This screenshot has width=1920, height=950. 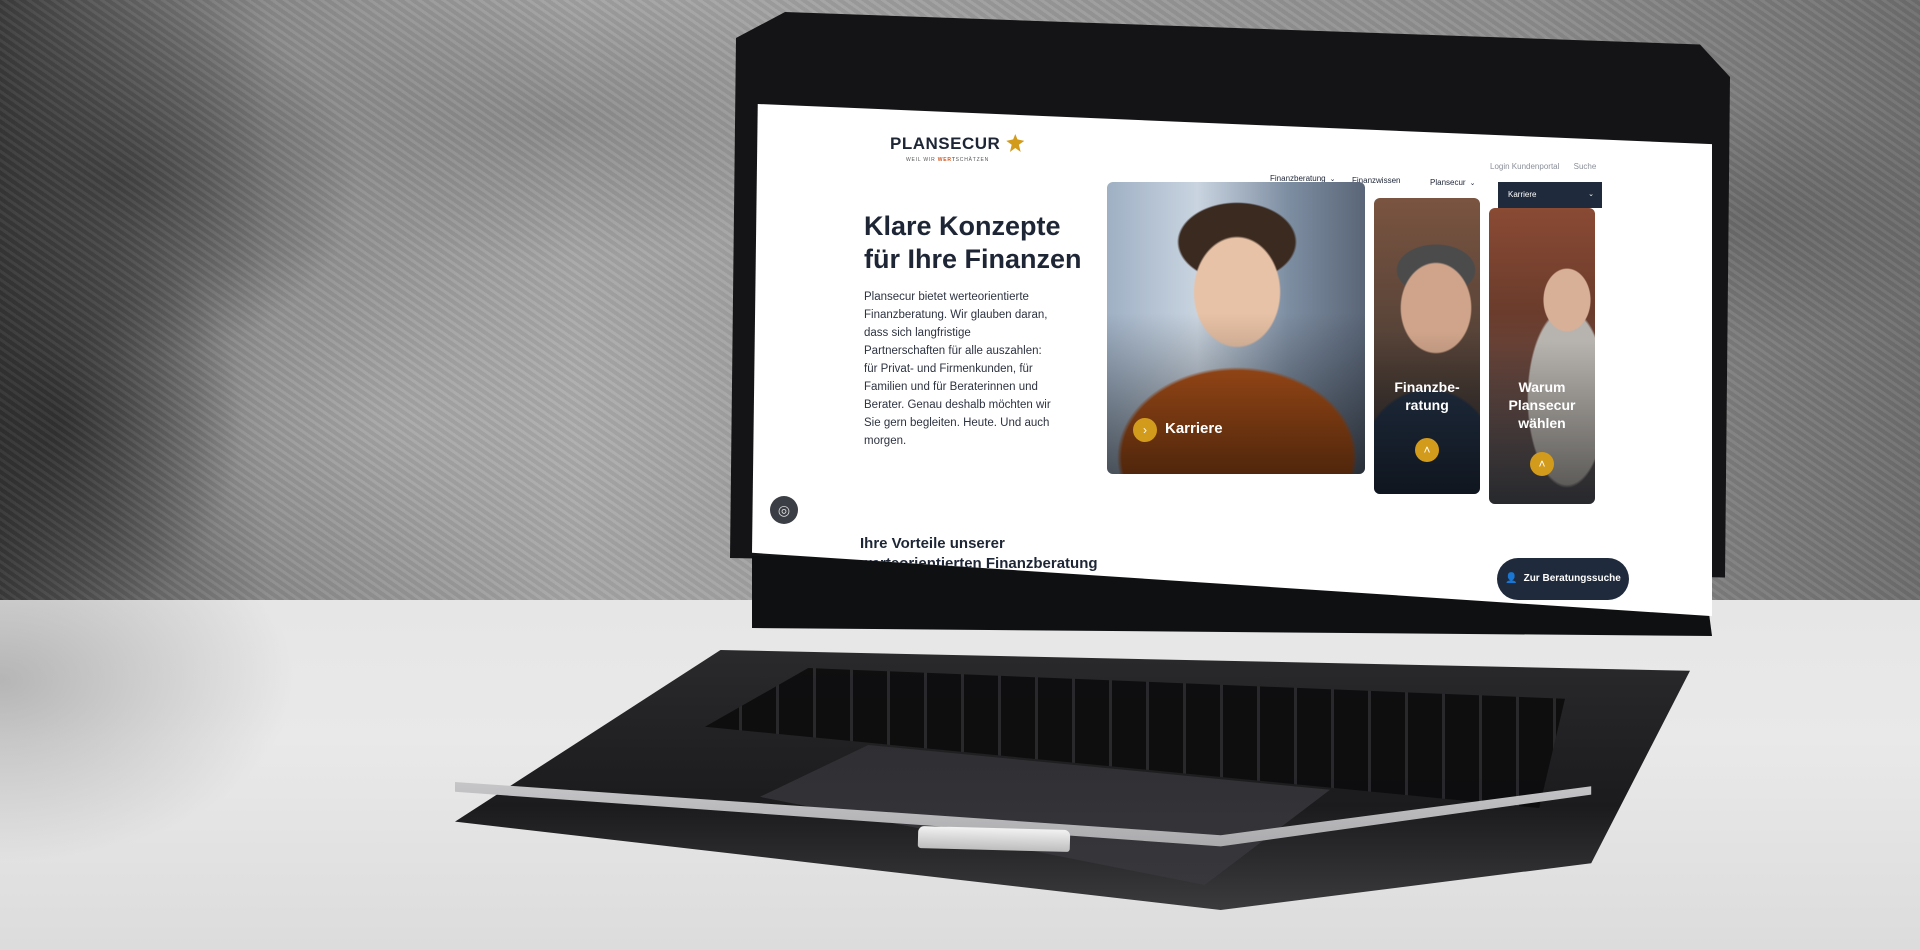 I want to click on user-icon: 👤, so click(x=1511, y=578).